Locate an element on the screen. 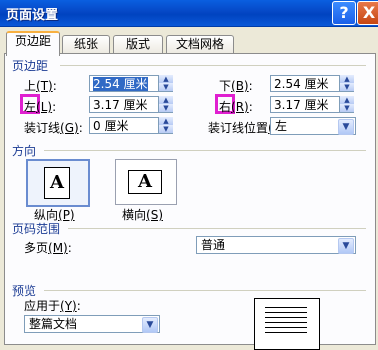  gutter-position-label-text: 装订线位置 is located at coordinates (238, 128).